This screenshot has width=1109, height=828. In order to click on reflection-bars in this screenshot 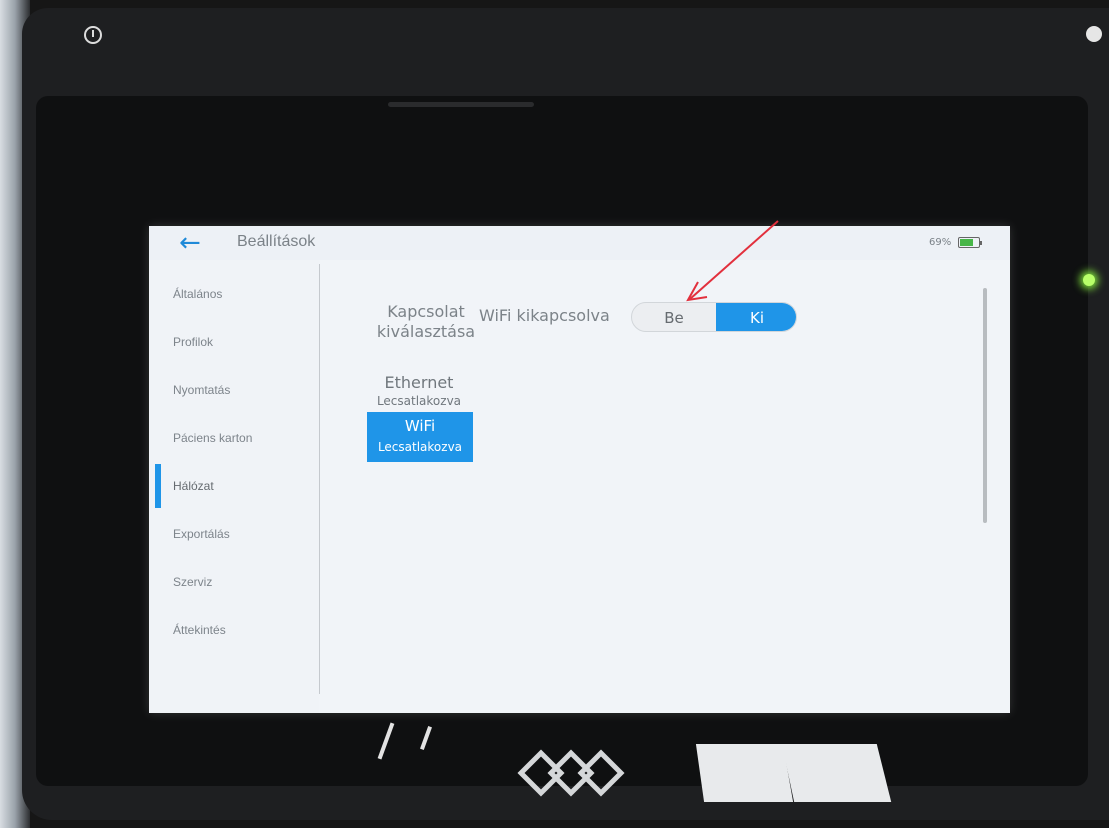, I will do `click(795, 769)`.